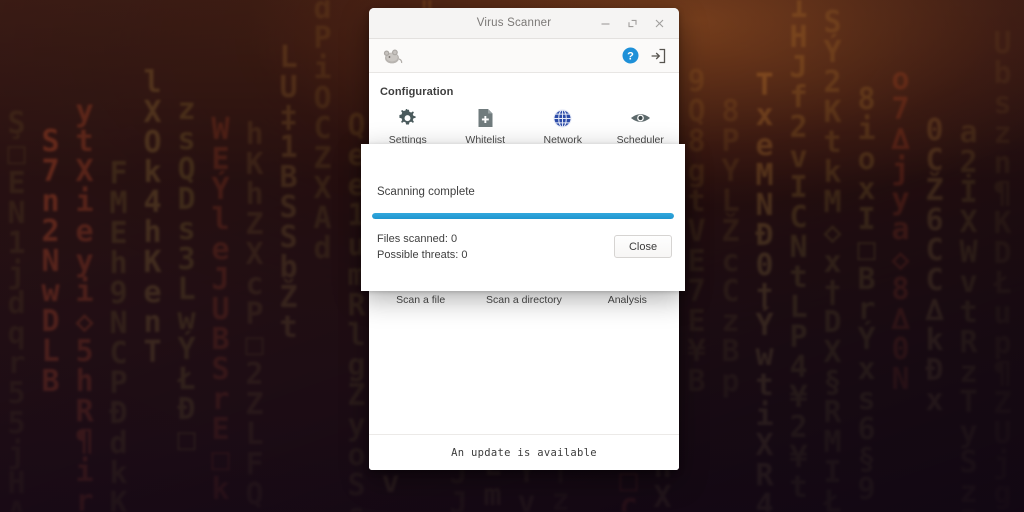 This screenshot has width=1024, height=512. Describe the element at coordinates (392, 56) in the screenshot. I see `mouse-logo-icon` at that location.